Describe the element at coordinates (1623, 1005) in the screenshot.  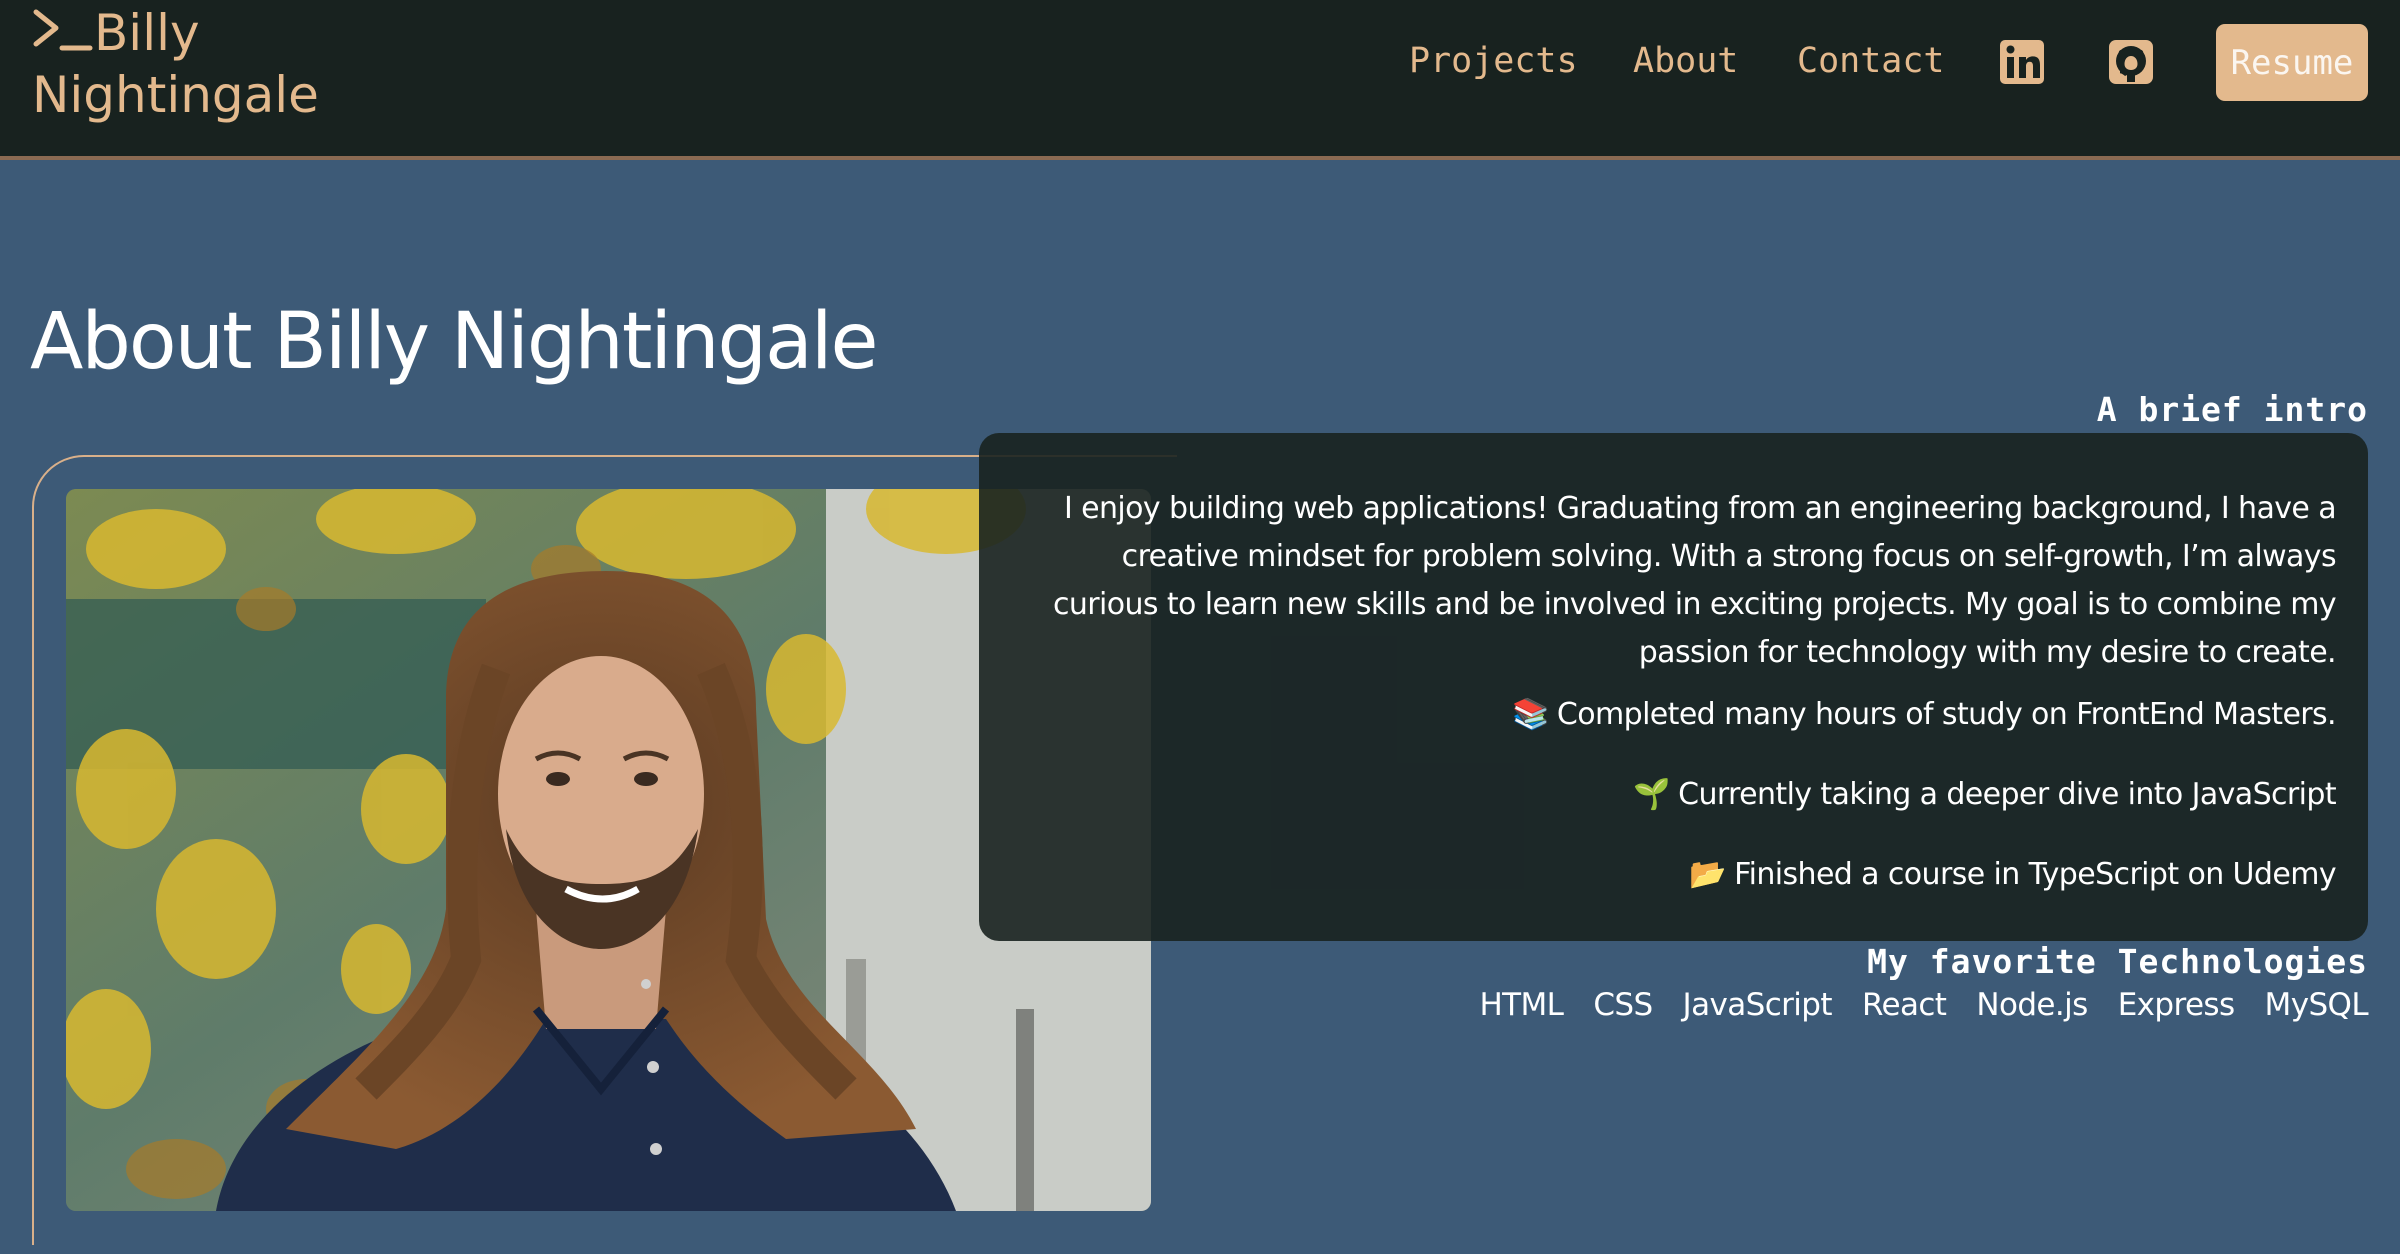
I see `tech-item-css: CSS` at that location.